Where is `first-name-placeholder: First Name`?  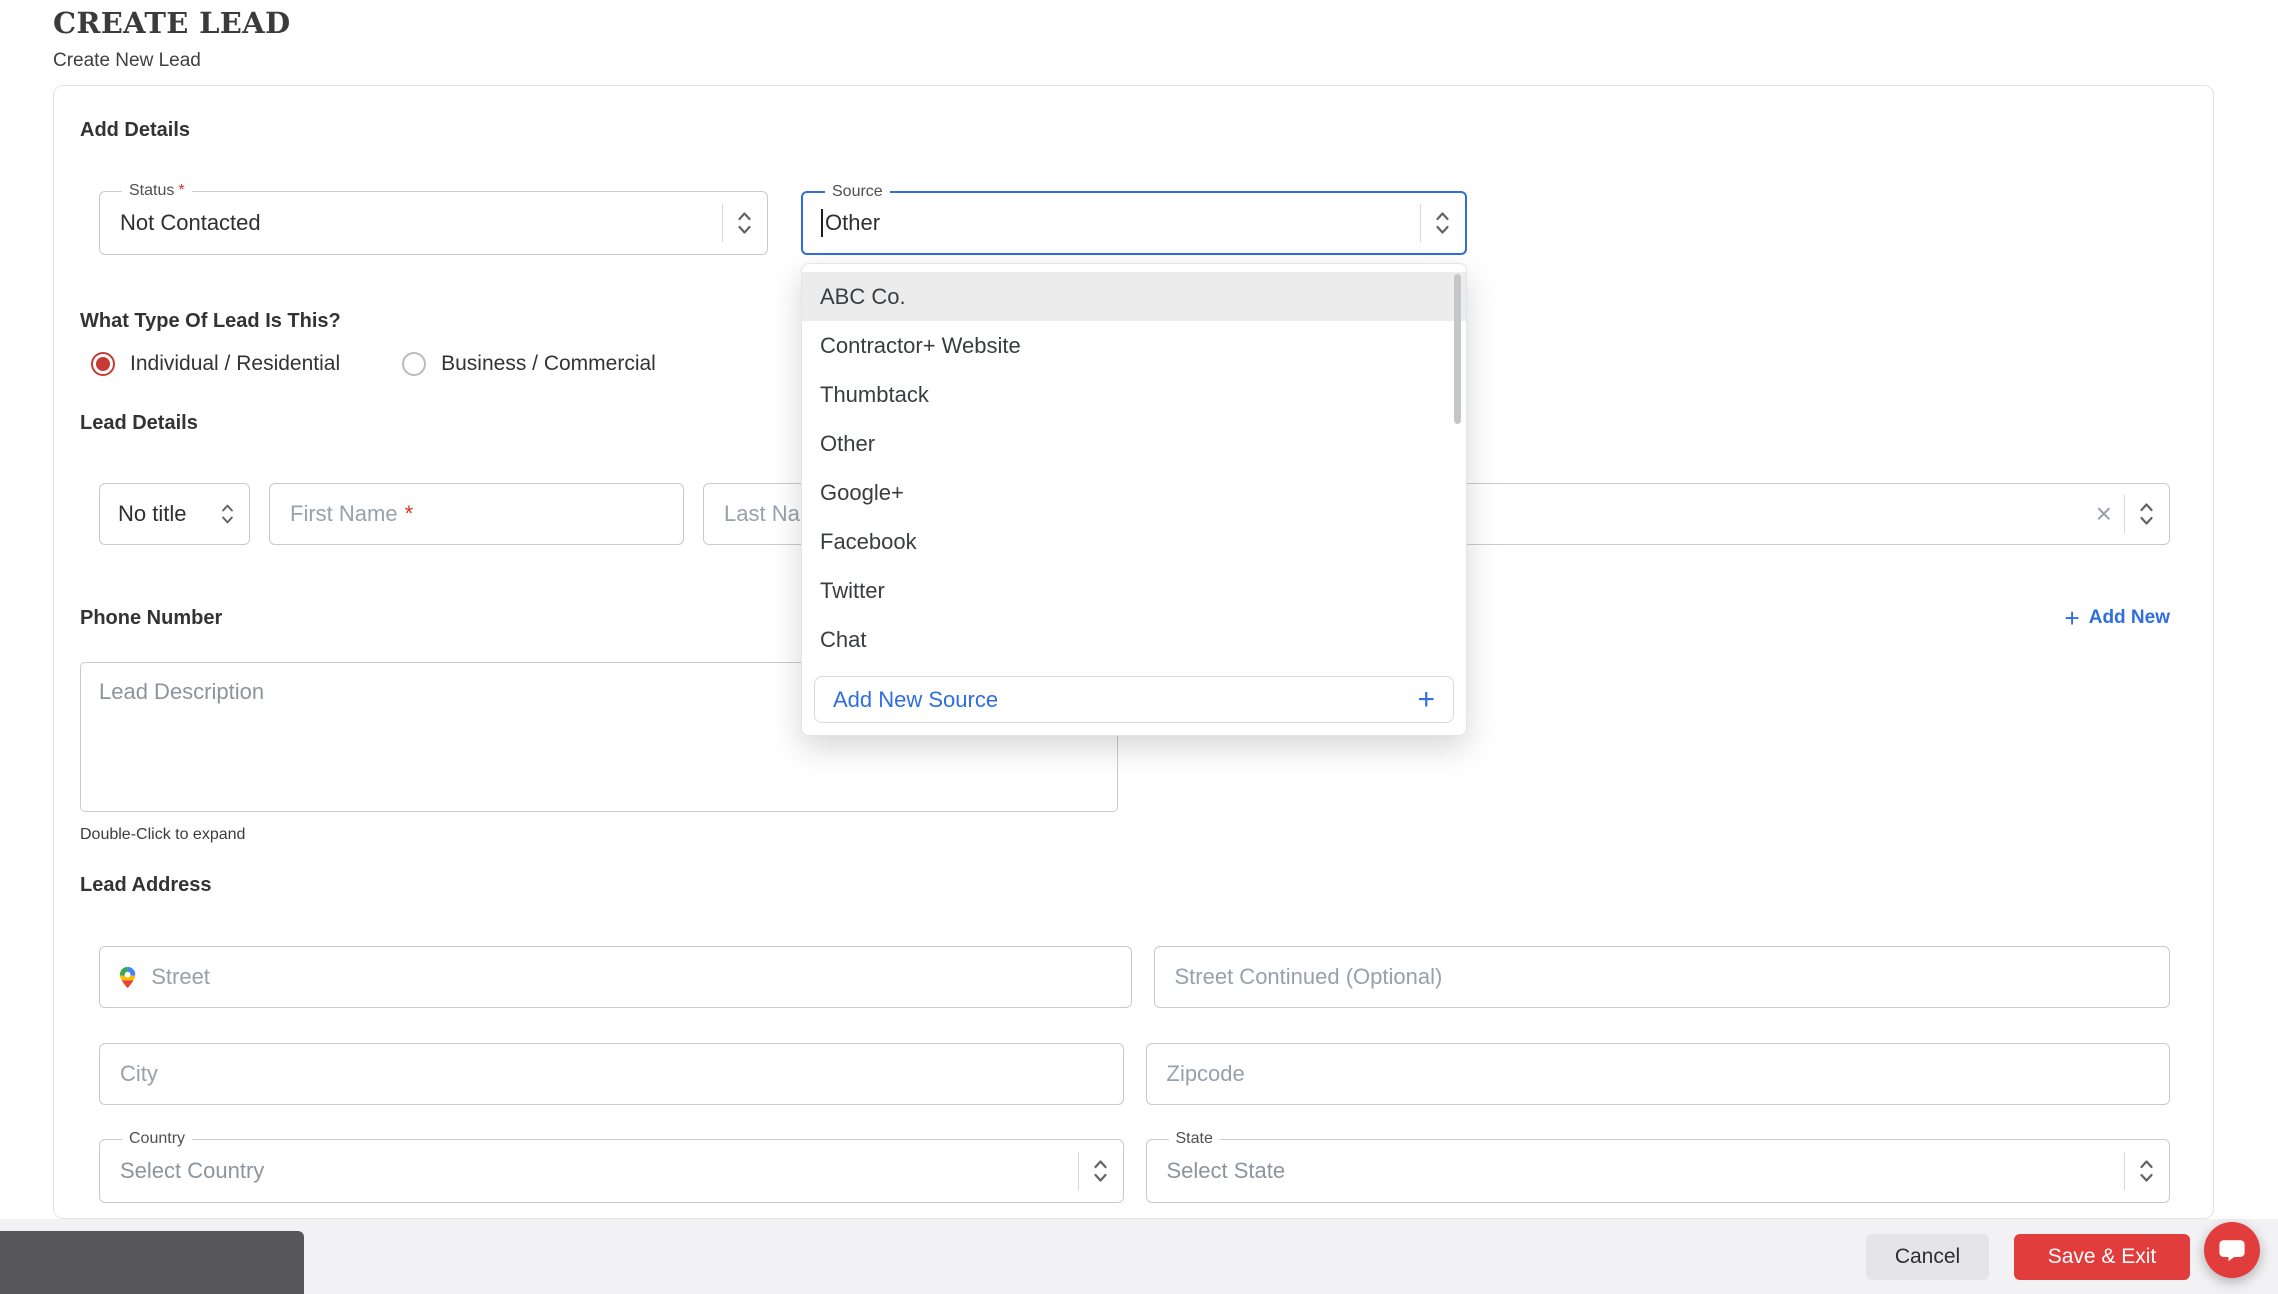 first-name-placeholder: First Name is located at coordinates (344, 513).